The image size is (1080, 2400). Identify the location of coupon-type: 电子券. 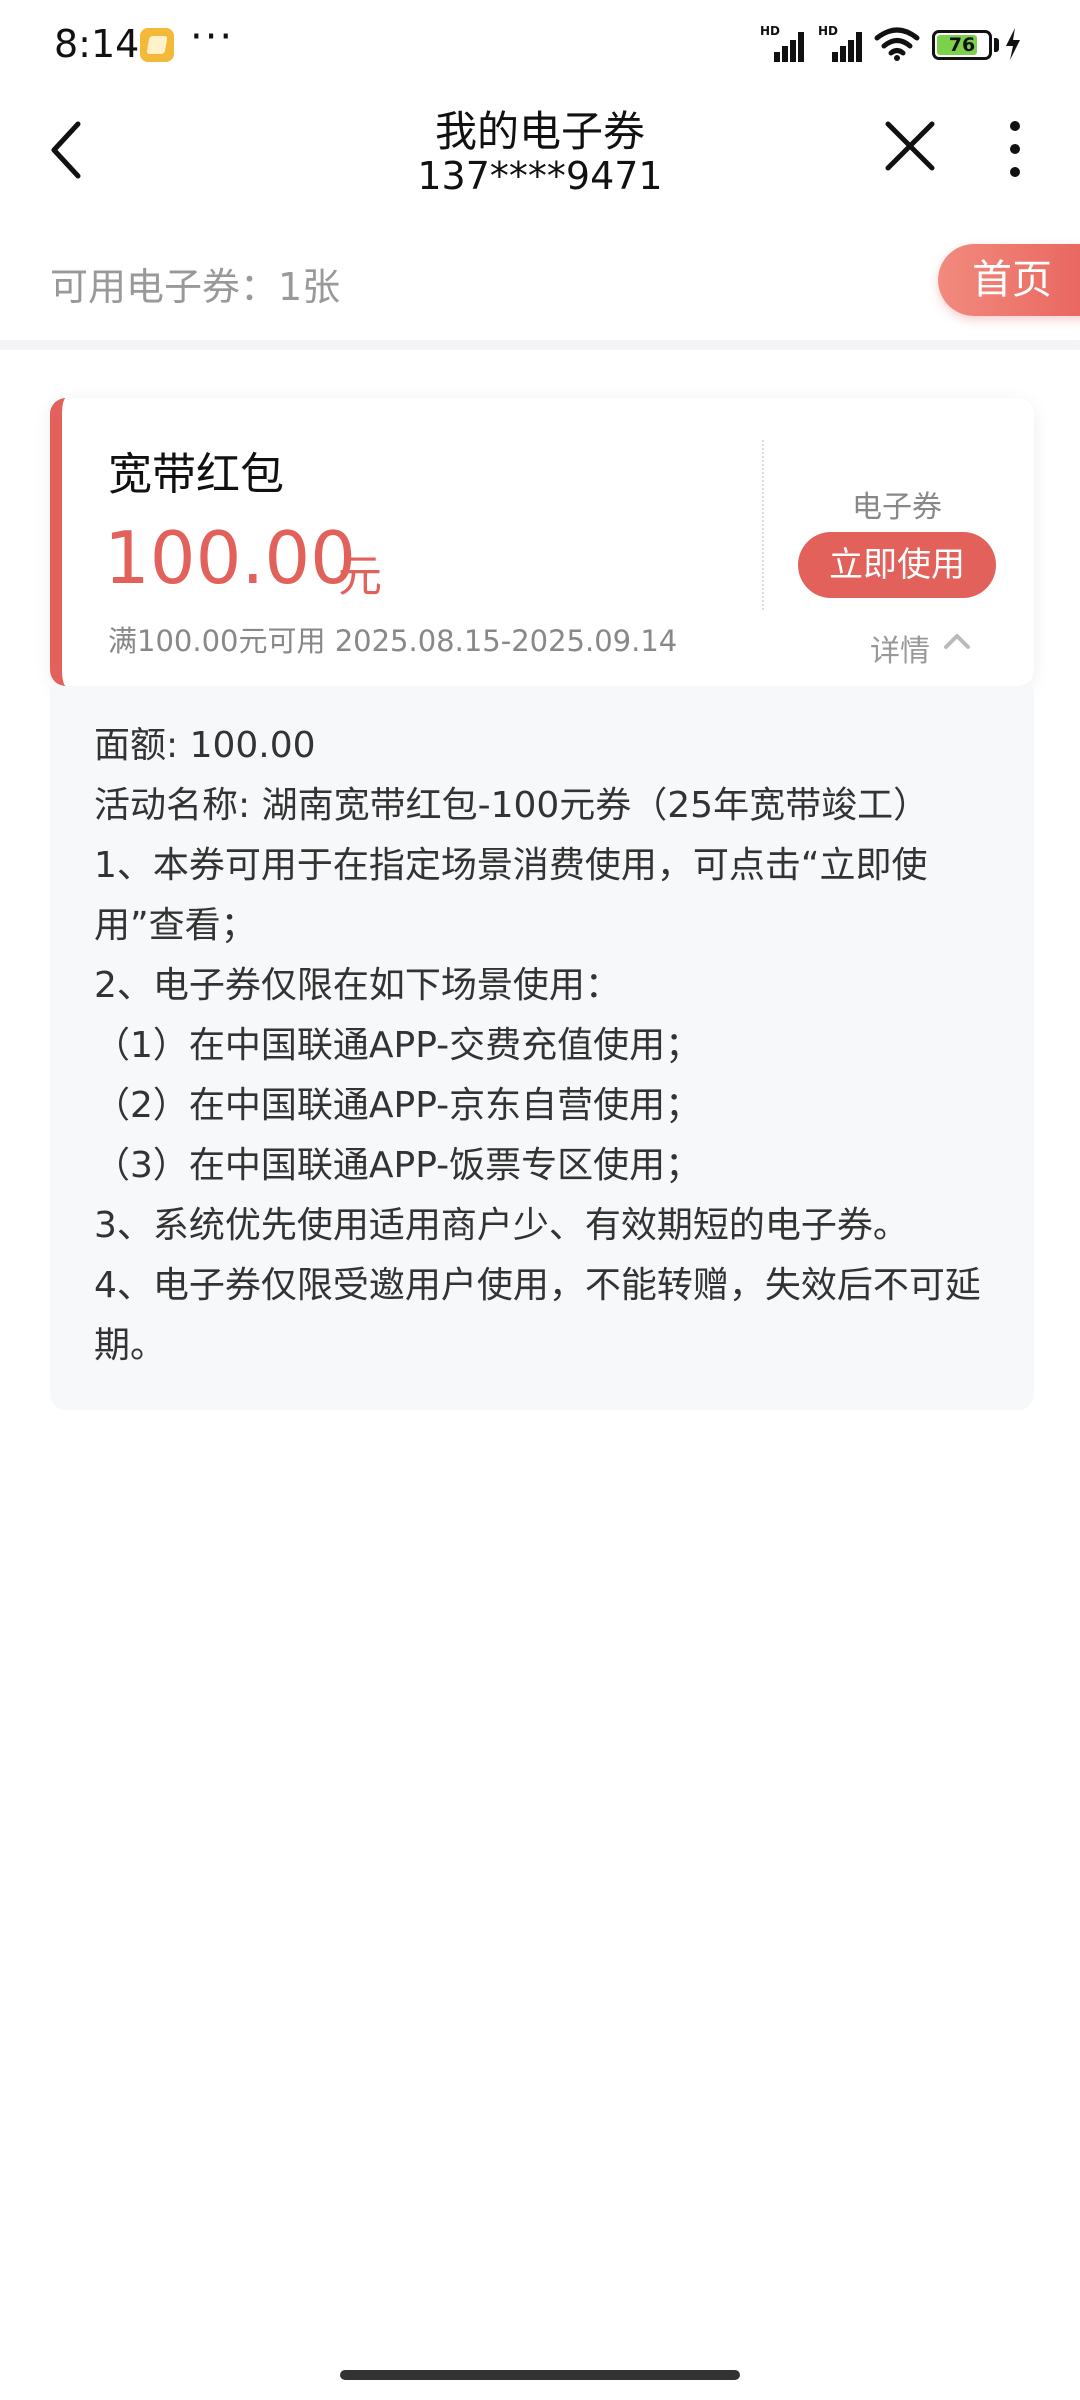
(897, 507).